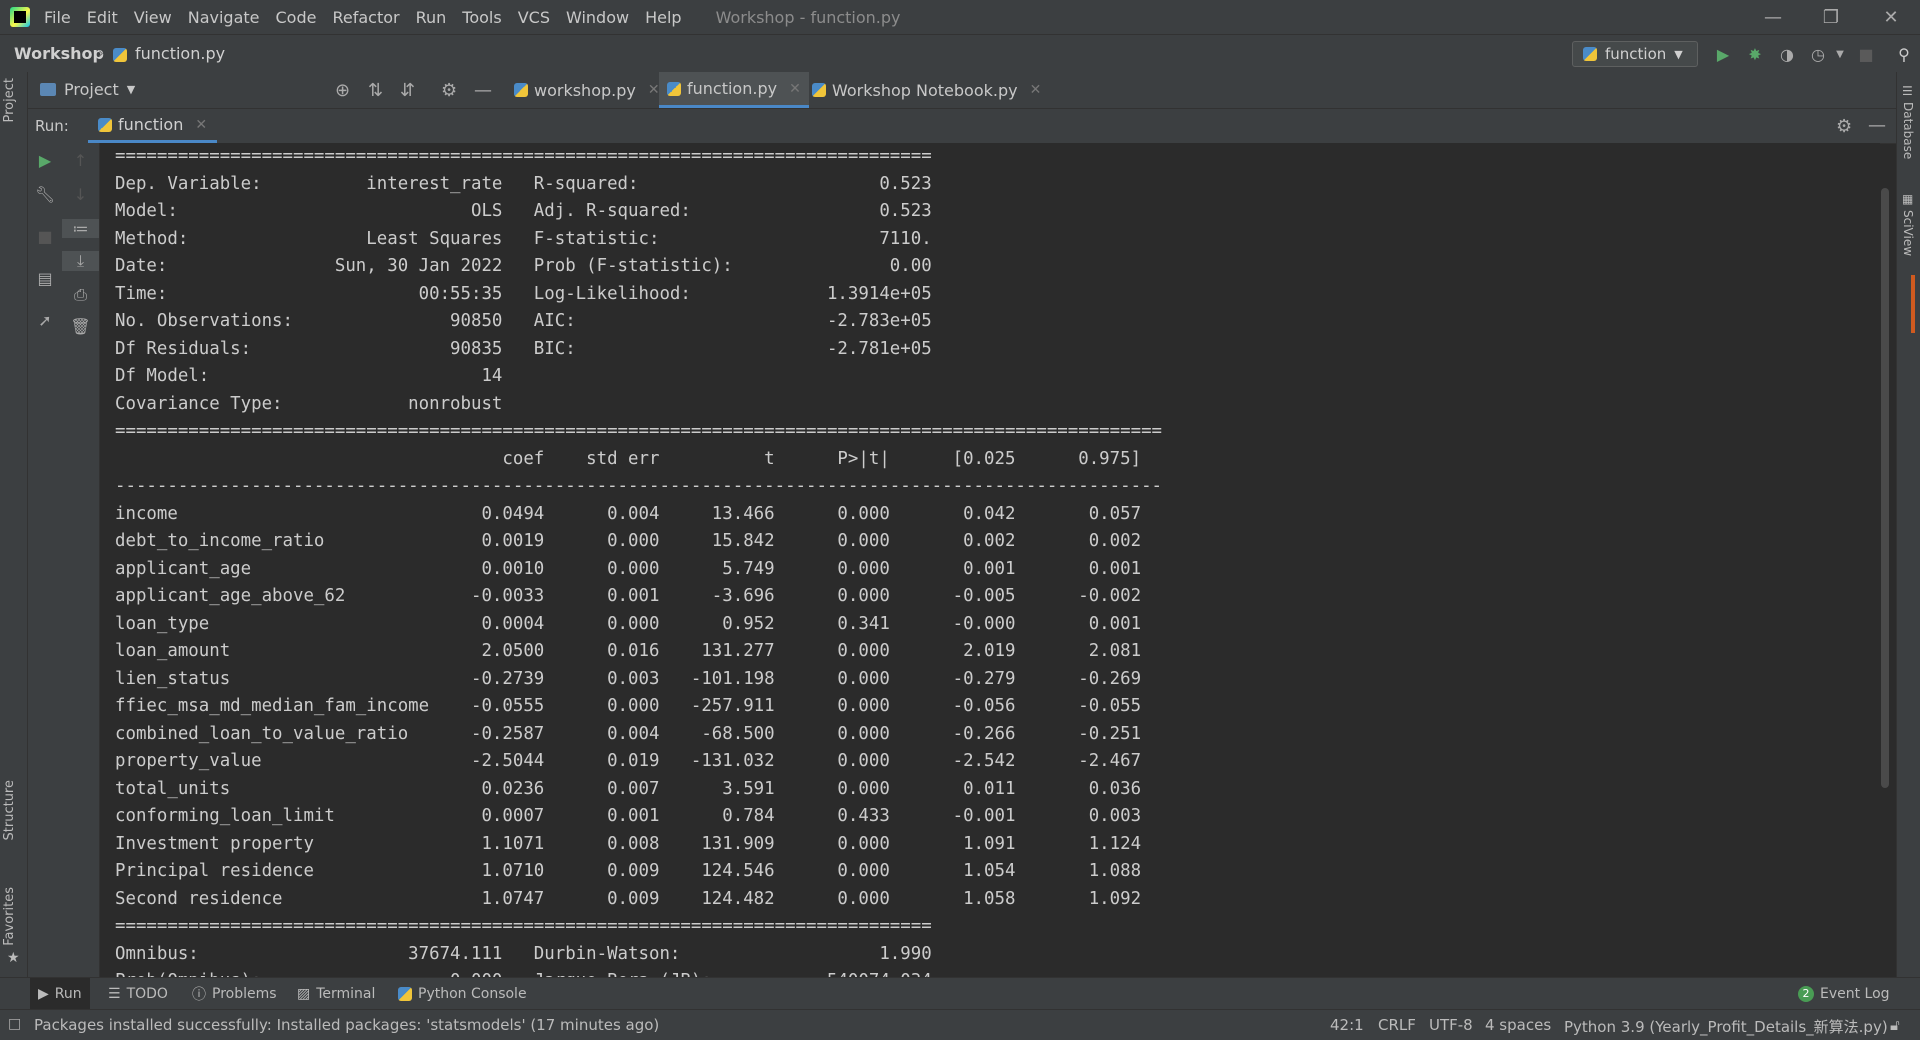 This screenshot has width=1920, height=1040. Describe the element at coordinates (1877, 125) in the screenshot. I see `hide-panel-icon: —` at that location.